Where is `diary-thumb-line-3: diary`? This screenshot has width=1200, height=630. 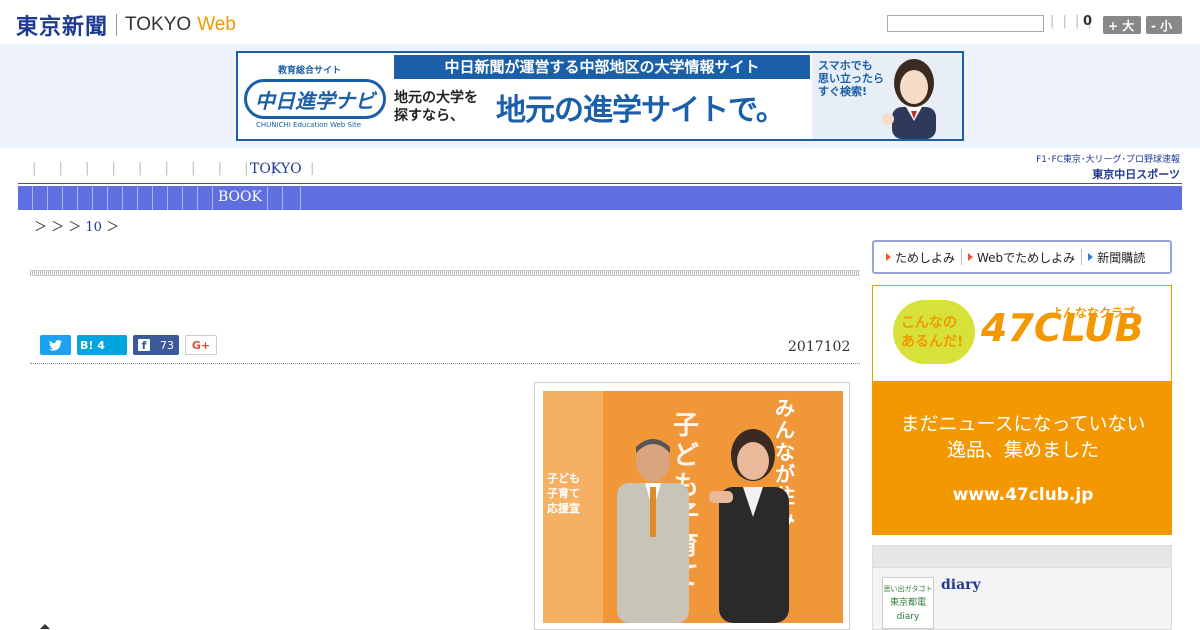
diary-thumb-line-3: diary is located at coordinates (908, 617).